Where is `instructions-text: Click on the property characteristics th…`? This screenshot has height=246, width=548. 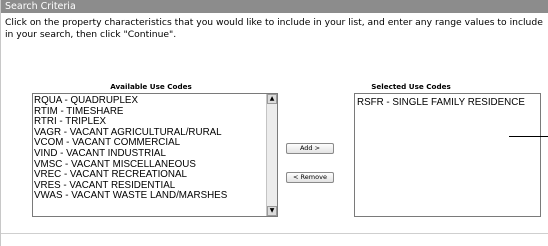 instructions-text: Click on the property characteristics th… is located at coordinates (274, 28).